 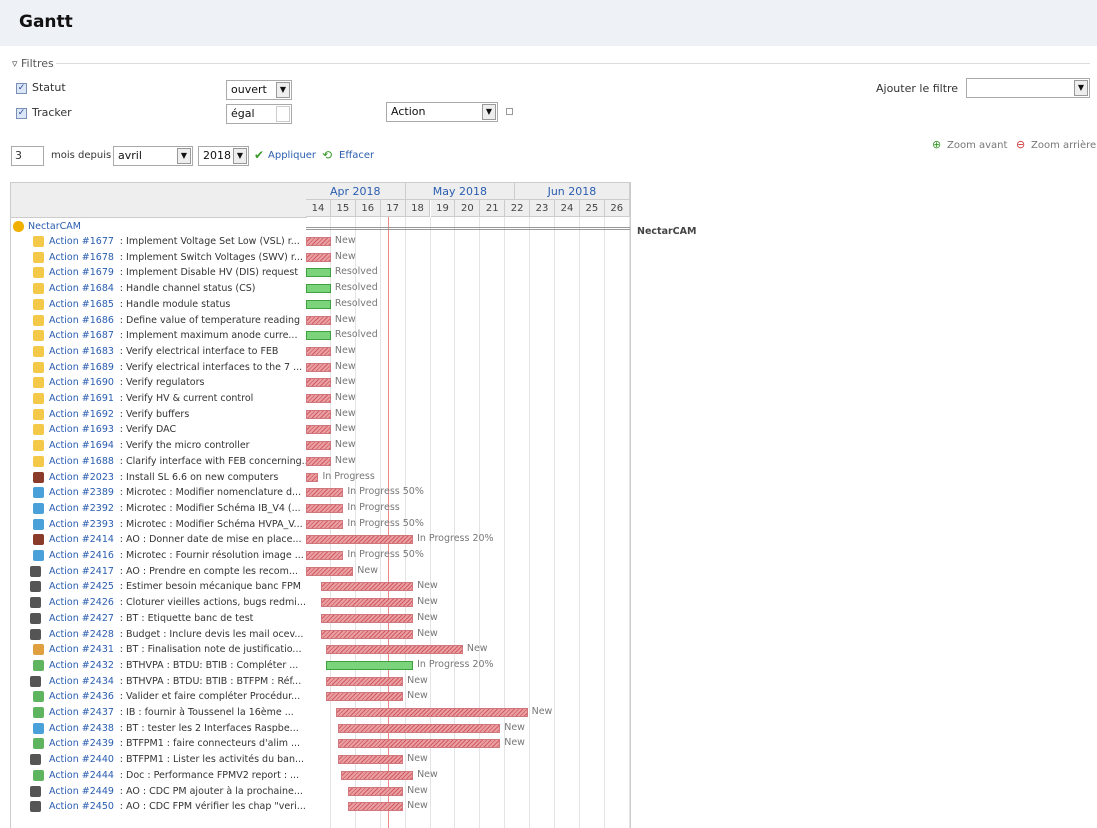 What do you see at coordinates (81, 399) in the screenshot?
I see `issue-id-link: Action #1691` at bounding box center [81, 399].